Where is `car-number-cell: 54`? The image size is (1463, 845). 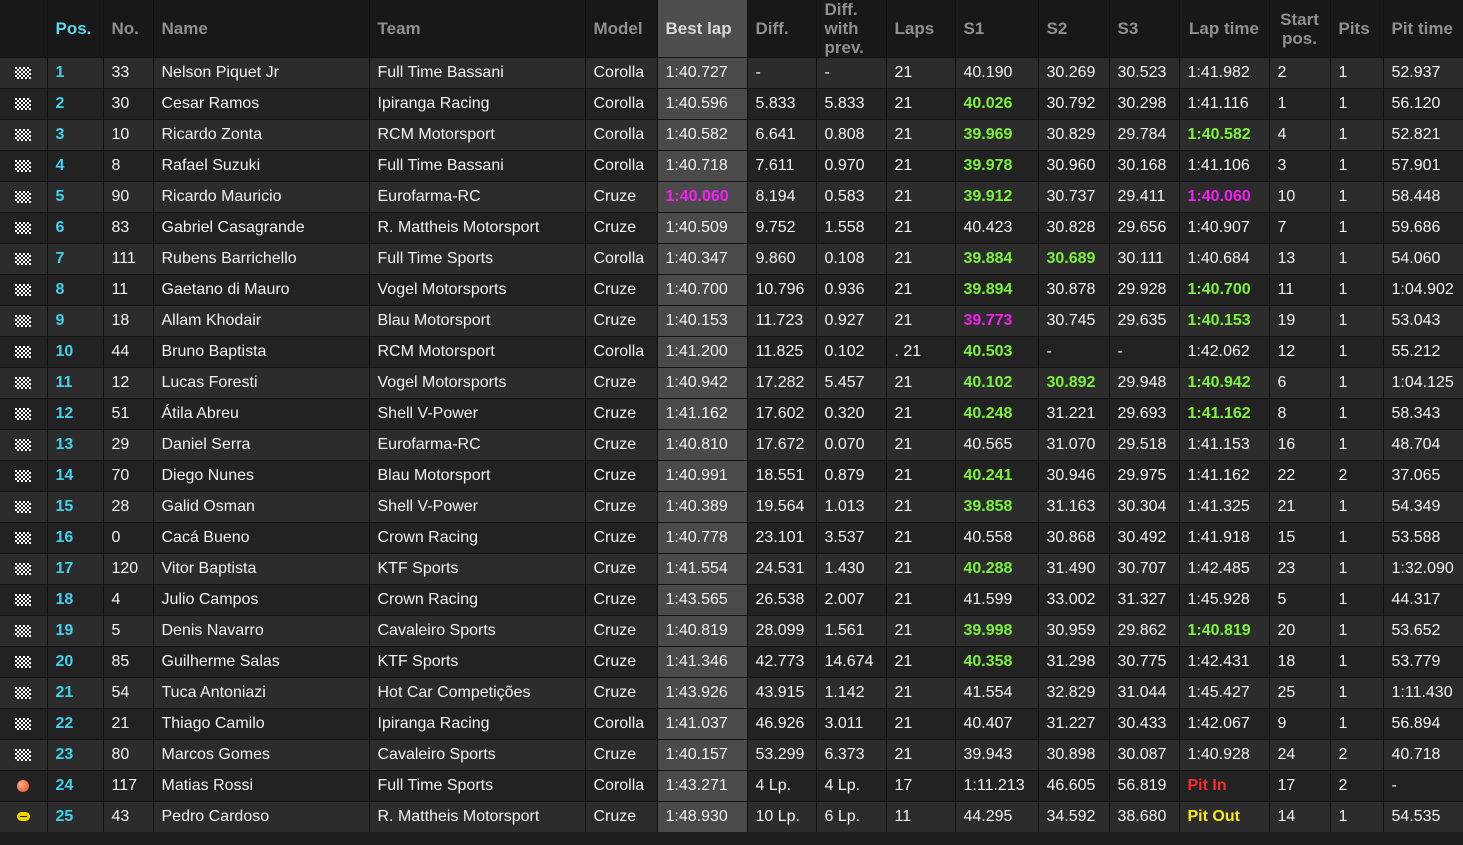 car-number-cell: 54 is located at coordinates (128, 693).